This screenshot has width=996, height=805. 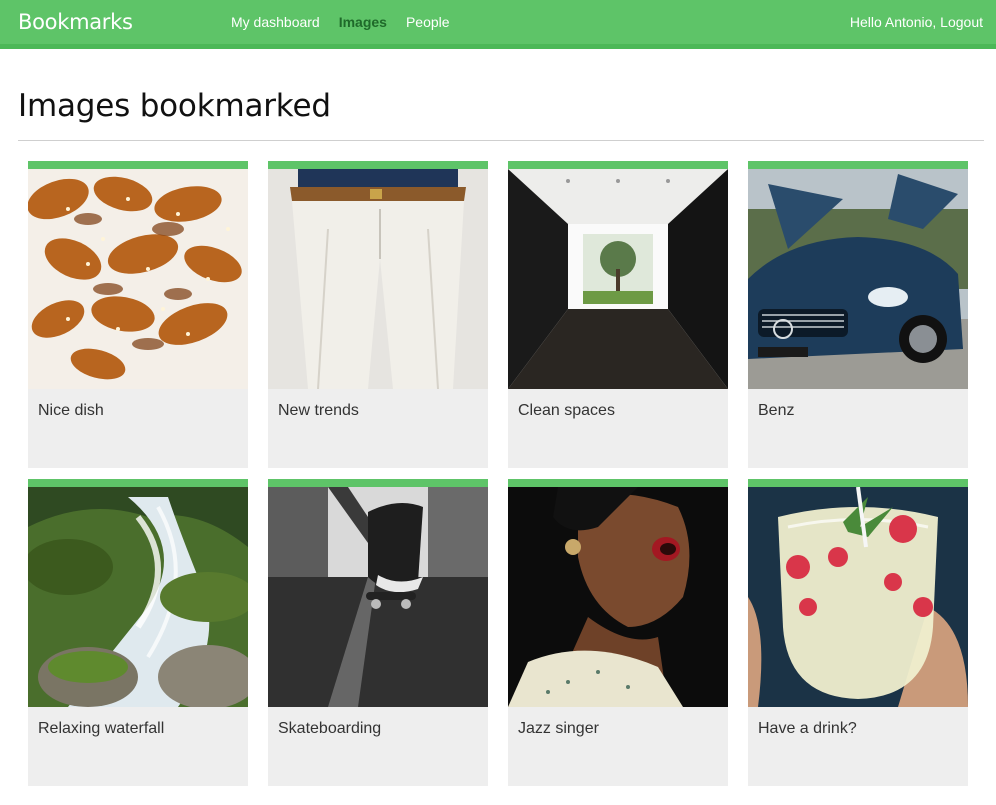 I want to click on image-card-relaxing-waterfall: Relaxing waterfall, so click(x=138, y=632).